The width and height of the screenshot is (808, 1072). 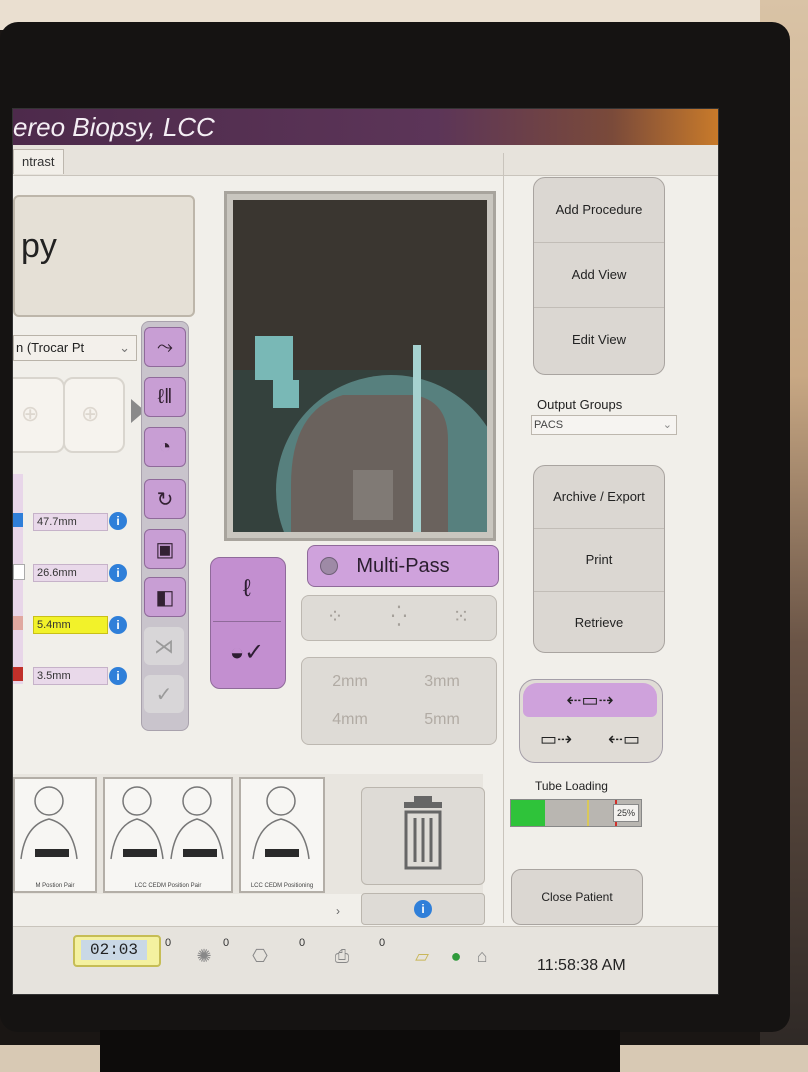 I want to click on output-groups-value: PACS, so click(x=549, y=425).